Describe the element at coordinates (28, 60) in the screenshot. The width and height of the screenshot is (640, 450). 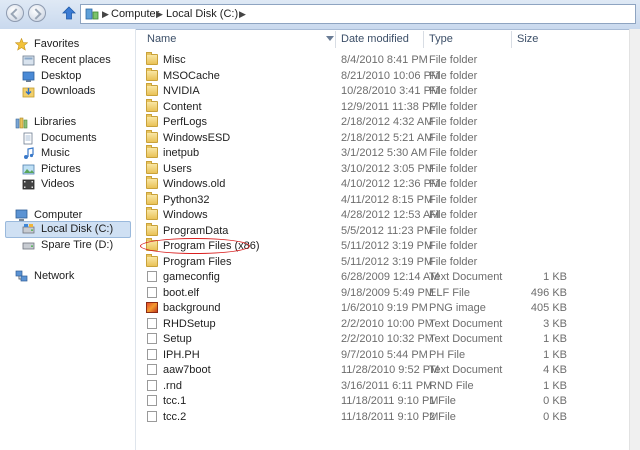
I see `recent-places-icon` at that location.